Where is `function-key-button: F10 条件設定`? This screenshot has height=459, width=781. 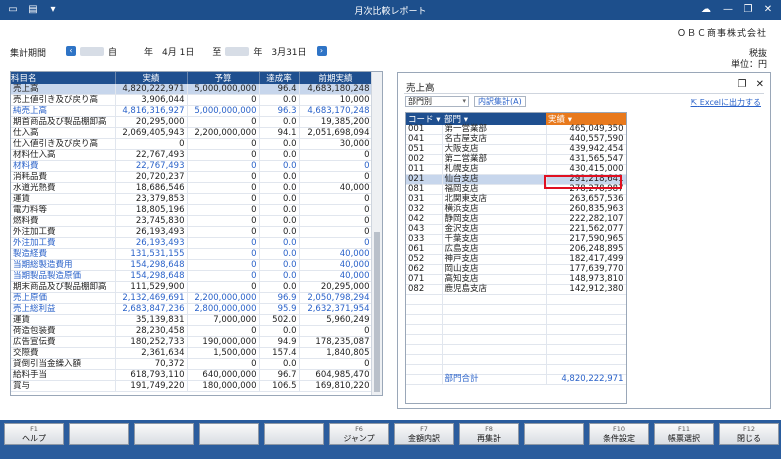
function-key-button: F10 条件設定 is located at coordinates (619, 434).